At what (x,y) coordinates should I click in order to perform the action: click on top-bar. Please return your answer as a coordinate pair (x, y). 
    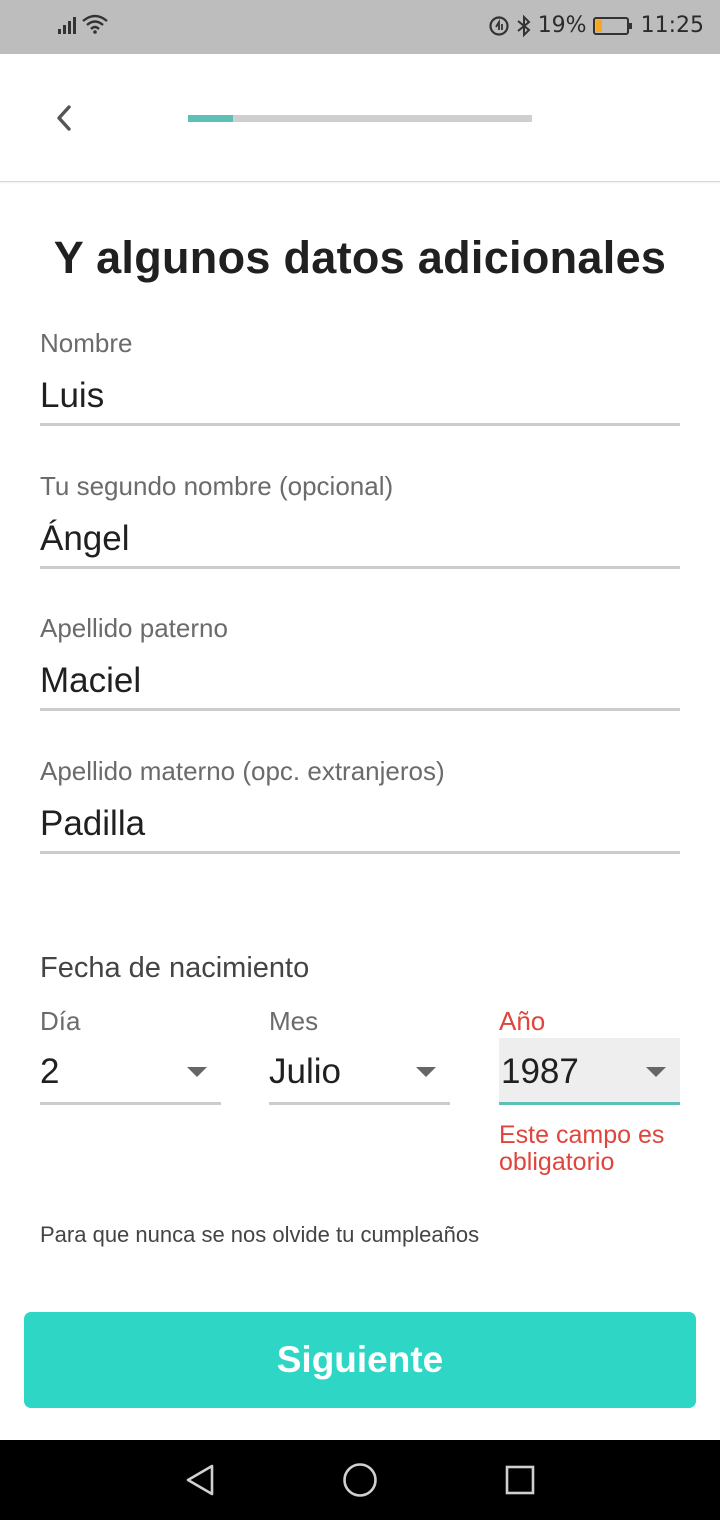
    Looking at the image, I should click on (360, 118).